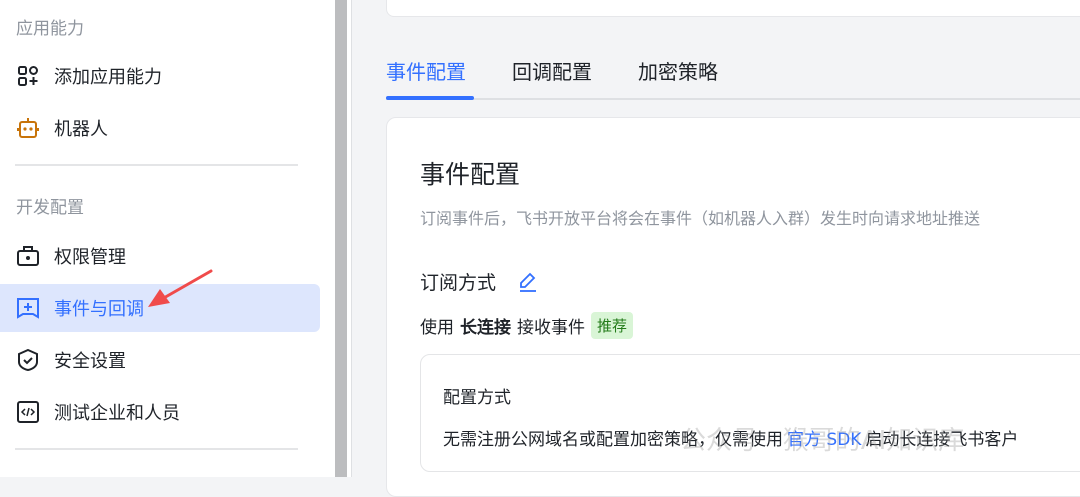 The width and height of the screenshot is (1080, 497). What do you see at coordinates (81, 129) in the screenshot?
I see `sidebar-item-label: 机器人` at bounding box center [81, 129].